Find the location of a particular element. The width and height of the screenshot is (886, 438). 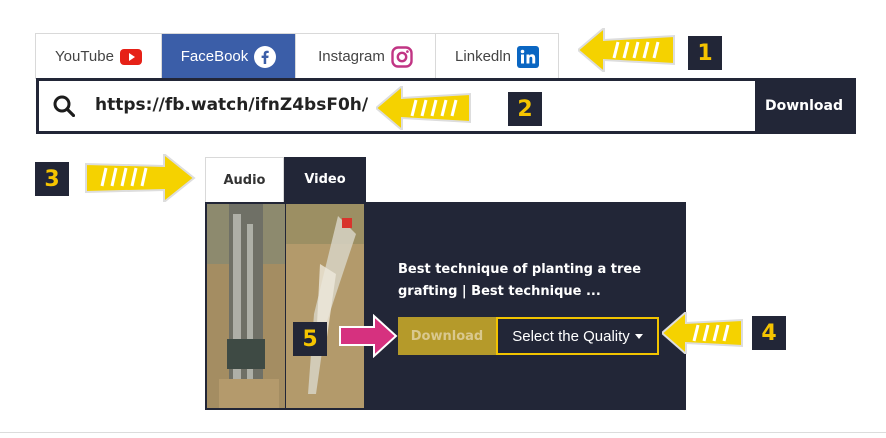

youtube-icon is located at coordinates (130, 56).